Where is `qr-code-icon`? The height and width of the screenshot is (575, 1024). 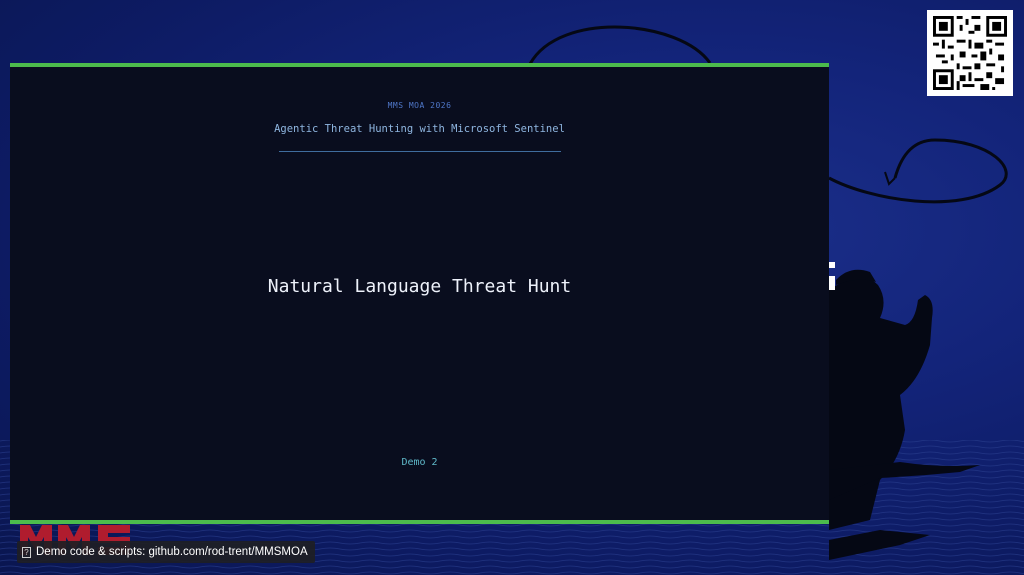
qr-code-icon is located at coordinates (970, 53).